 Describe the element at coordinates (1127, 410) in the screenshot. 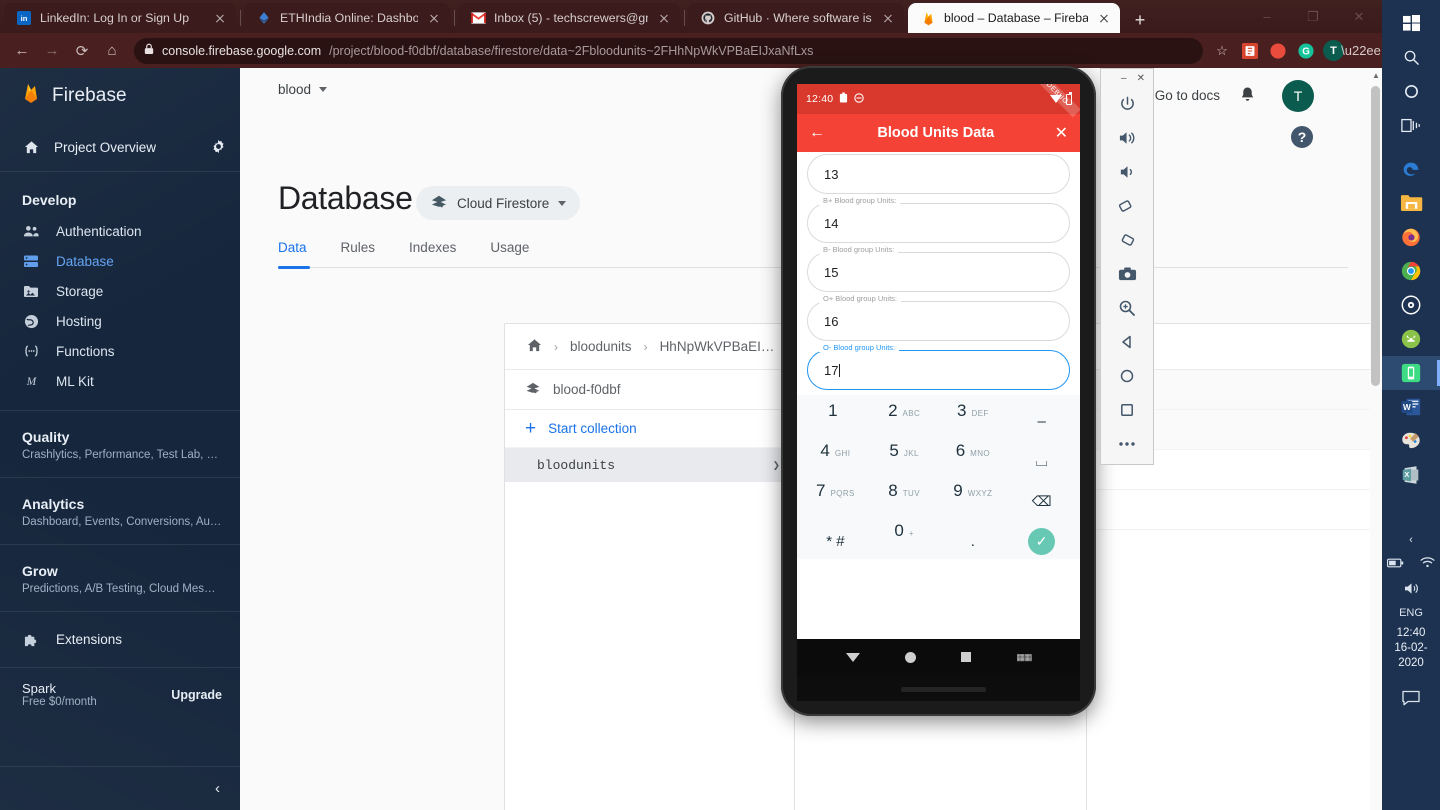

I see `overview-icon` at that location.